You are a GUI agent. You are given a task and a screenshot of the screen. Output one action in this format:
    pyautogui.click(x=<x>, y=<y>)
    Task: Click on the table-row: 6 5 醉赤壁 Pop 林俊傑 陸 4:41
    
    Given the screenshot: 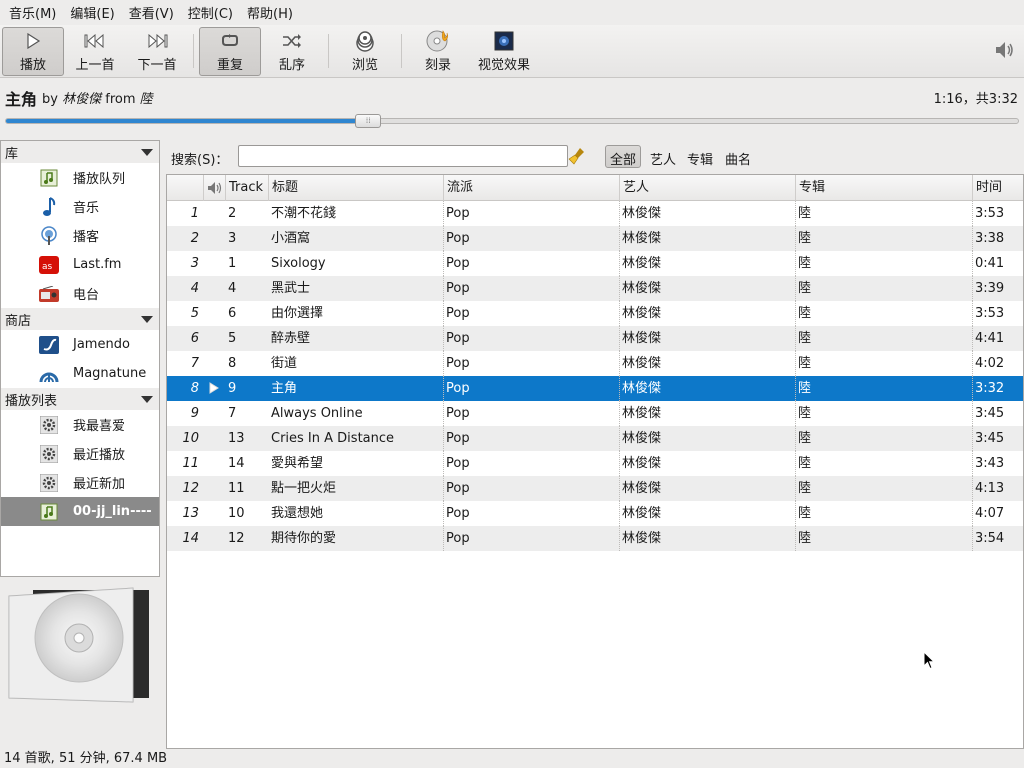 What is the action you would take?
    pyautogui.click(x=595, y=338)
    